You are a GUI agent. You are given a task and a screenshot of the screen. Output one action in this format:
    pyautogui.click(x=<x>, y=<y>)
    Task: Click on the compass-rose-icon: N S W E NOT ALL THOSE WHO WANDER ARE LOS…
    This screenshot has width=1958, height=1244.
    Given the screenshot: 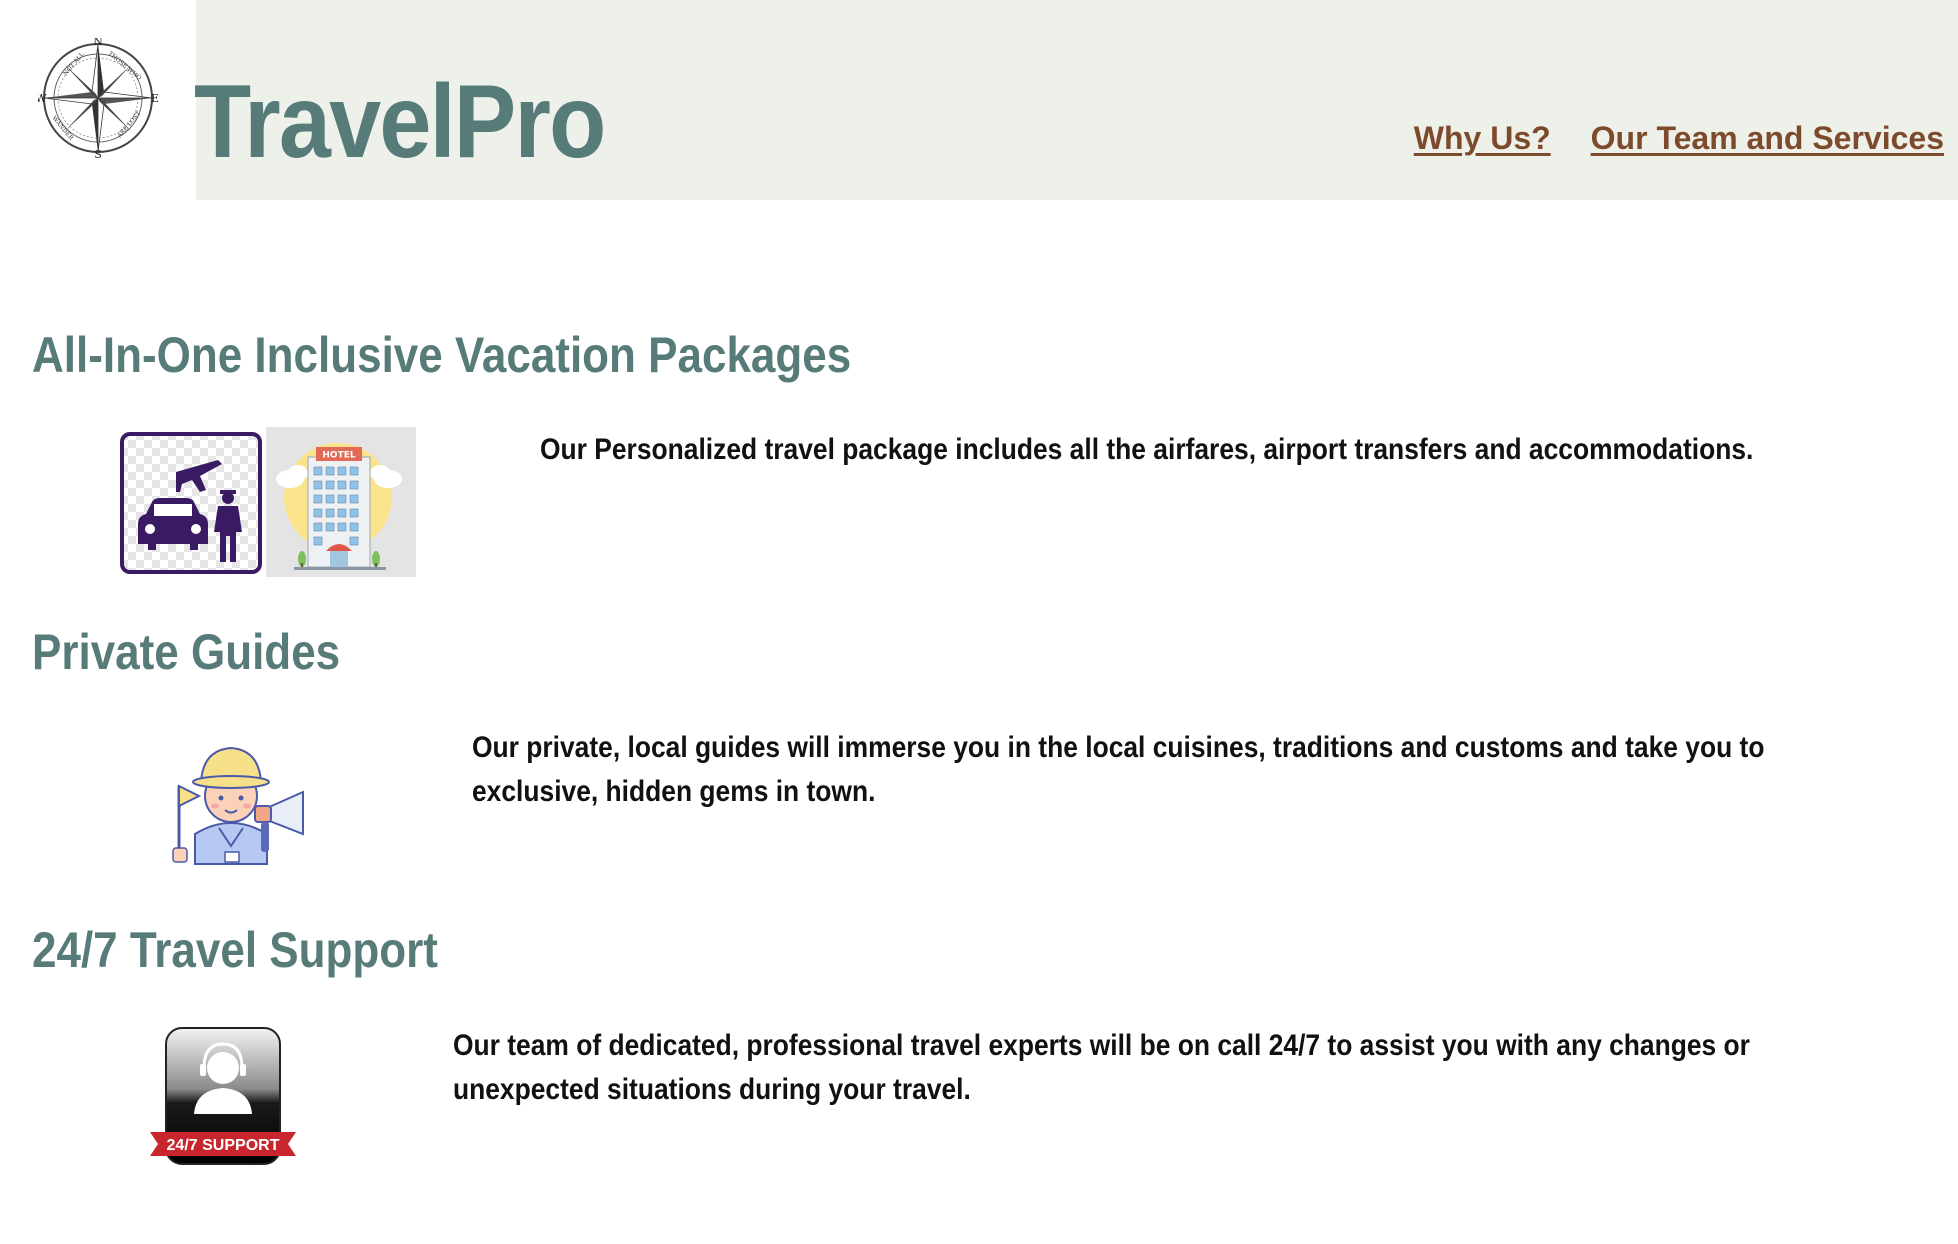 What is the action you would take?
    pyautogui.click(x=98, y=98)
    